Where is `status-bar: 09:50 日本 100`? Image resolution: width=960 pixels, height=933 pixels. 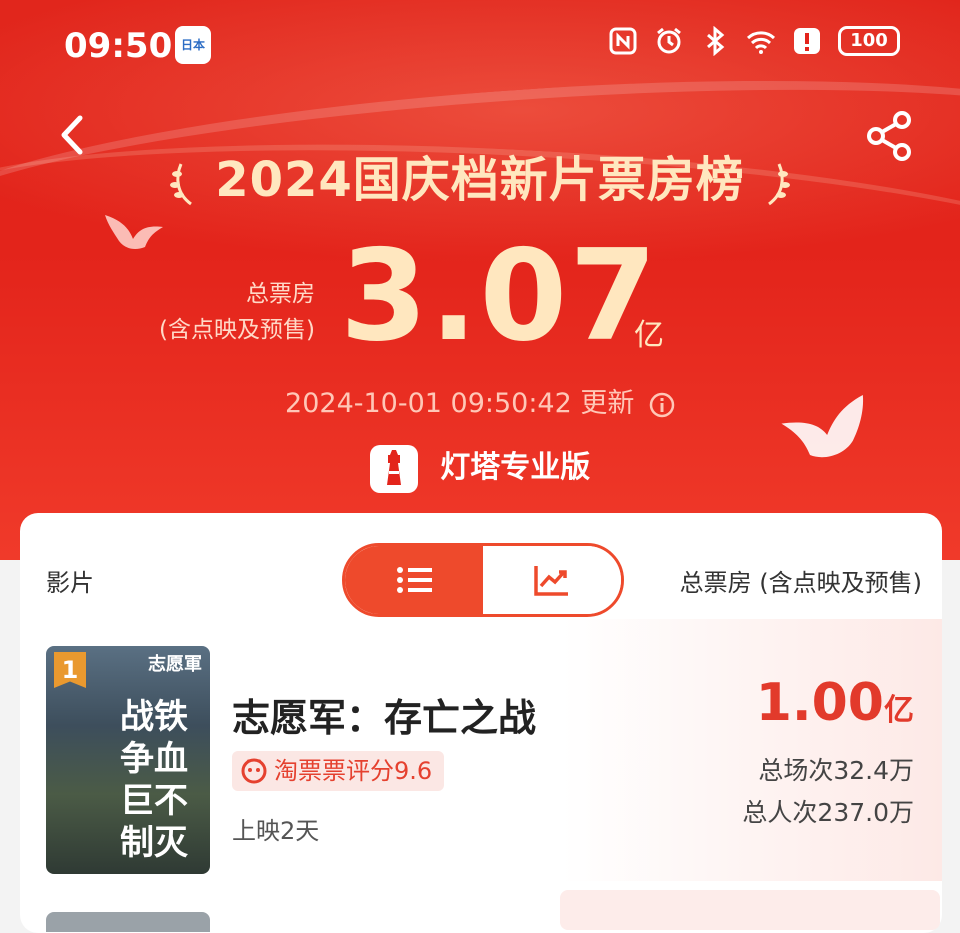
status-bar: 09:50 日本 100 is located at coordinates (480, 45).